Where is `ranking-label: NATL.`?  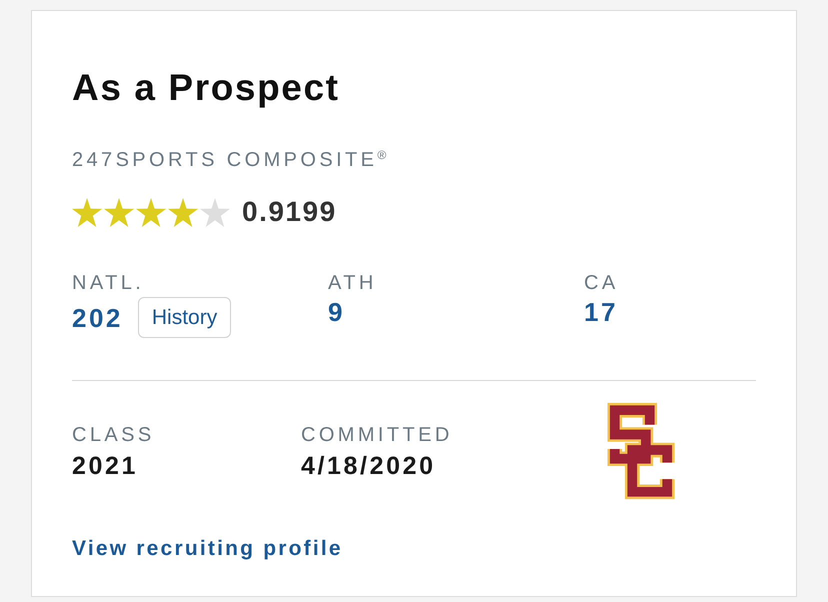
ranking-label: NATL. is located at coordinates (109, 283).